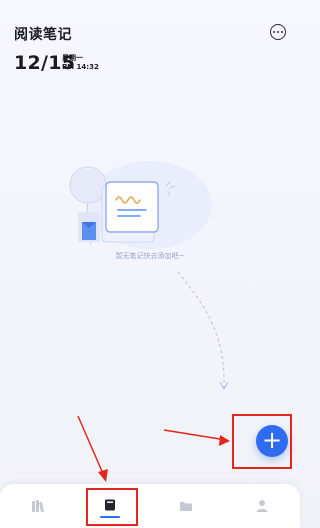  Describe the element at coordinates (201, 330) in the screenshot. I see `dashed-guide-arrow` at that location.